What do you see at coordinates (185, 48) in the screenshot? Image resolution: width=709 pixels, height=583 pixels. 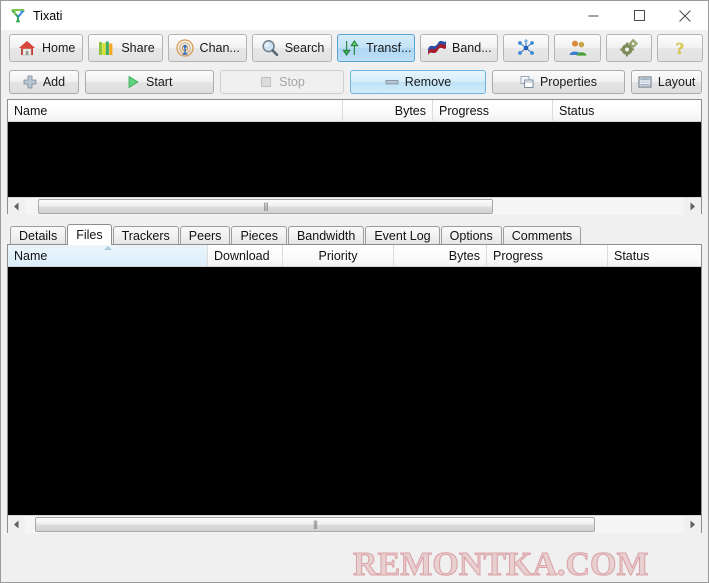 I see `broadcast-icon` at bounding box center [185, 48].